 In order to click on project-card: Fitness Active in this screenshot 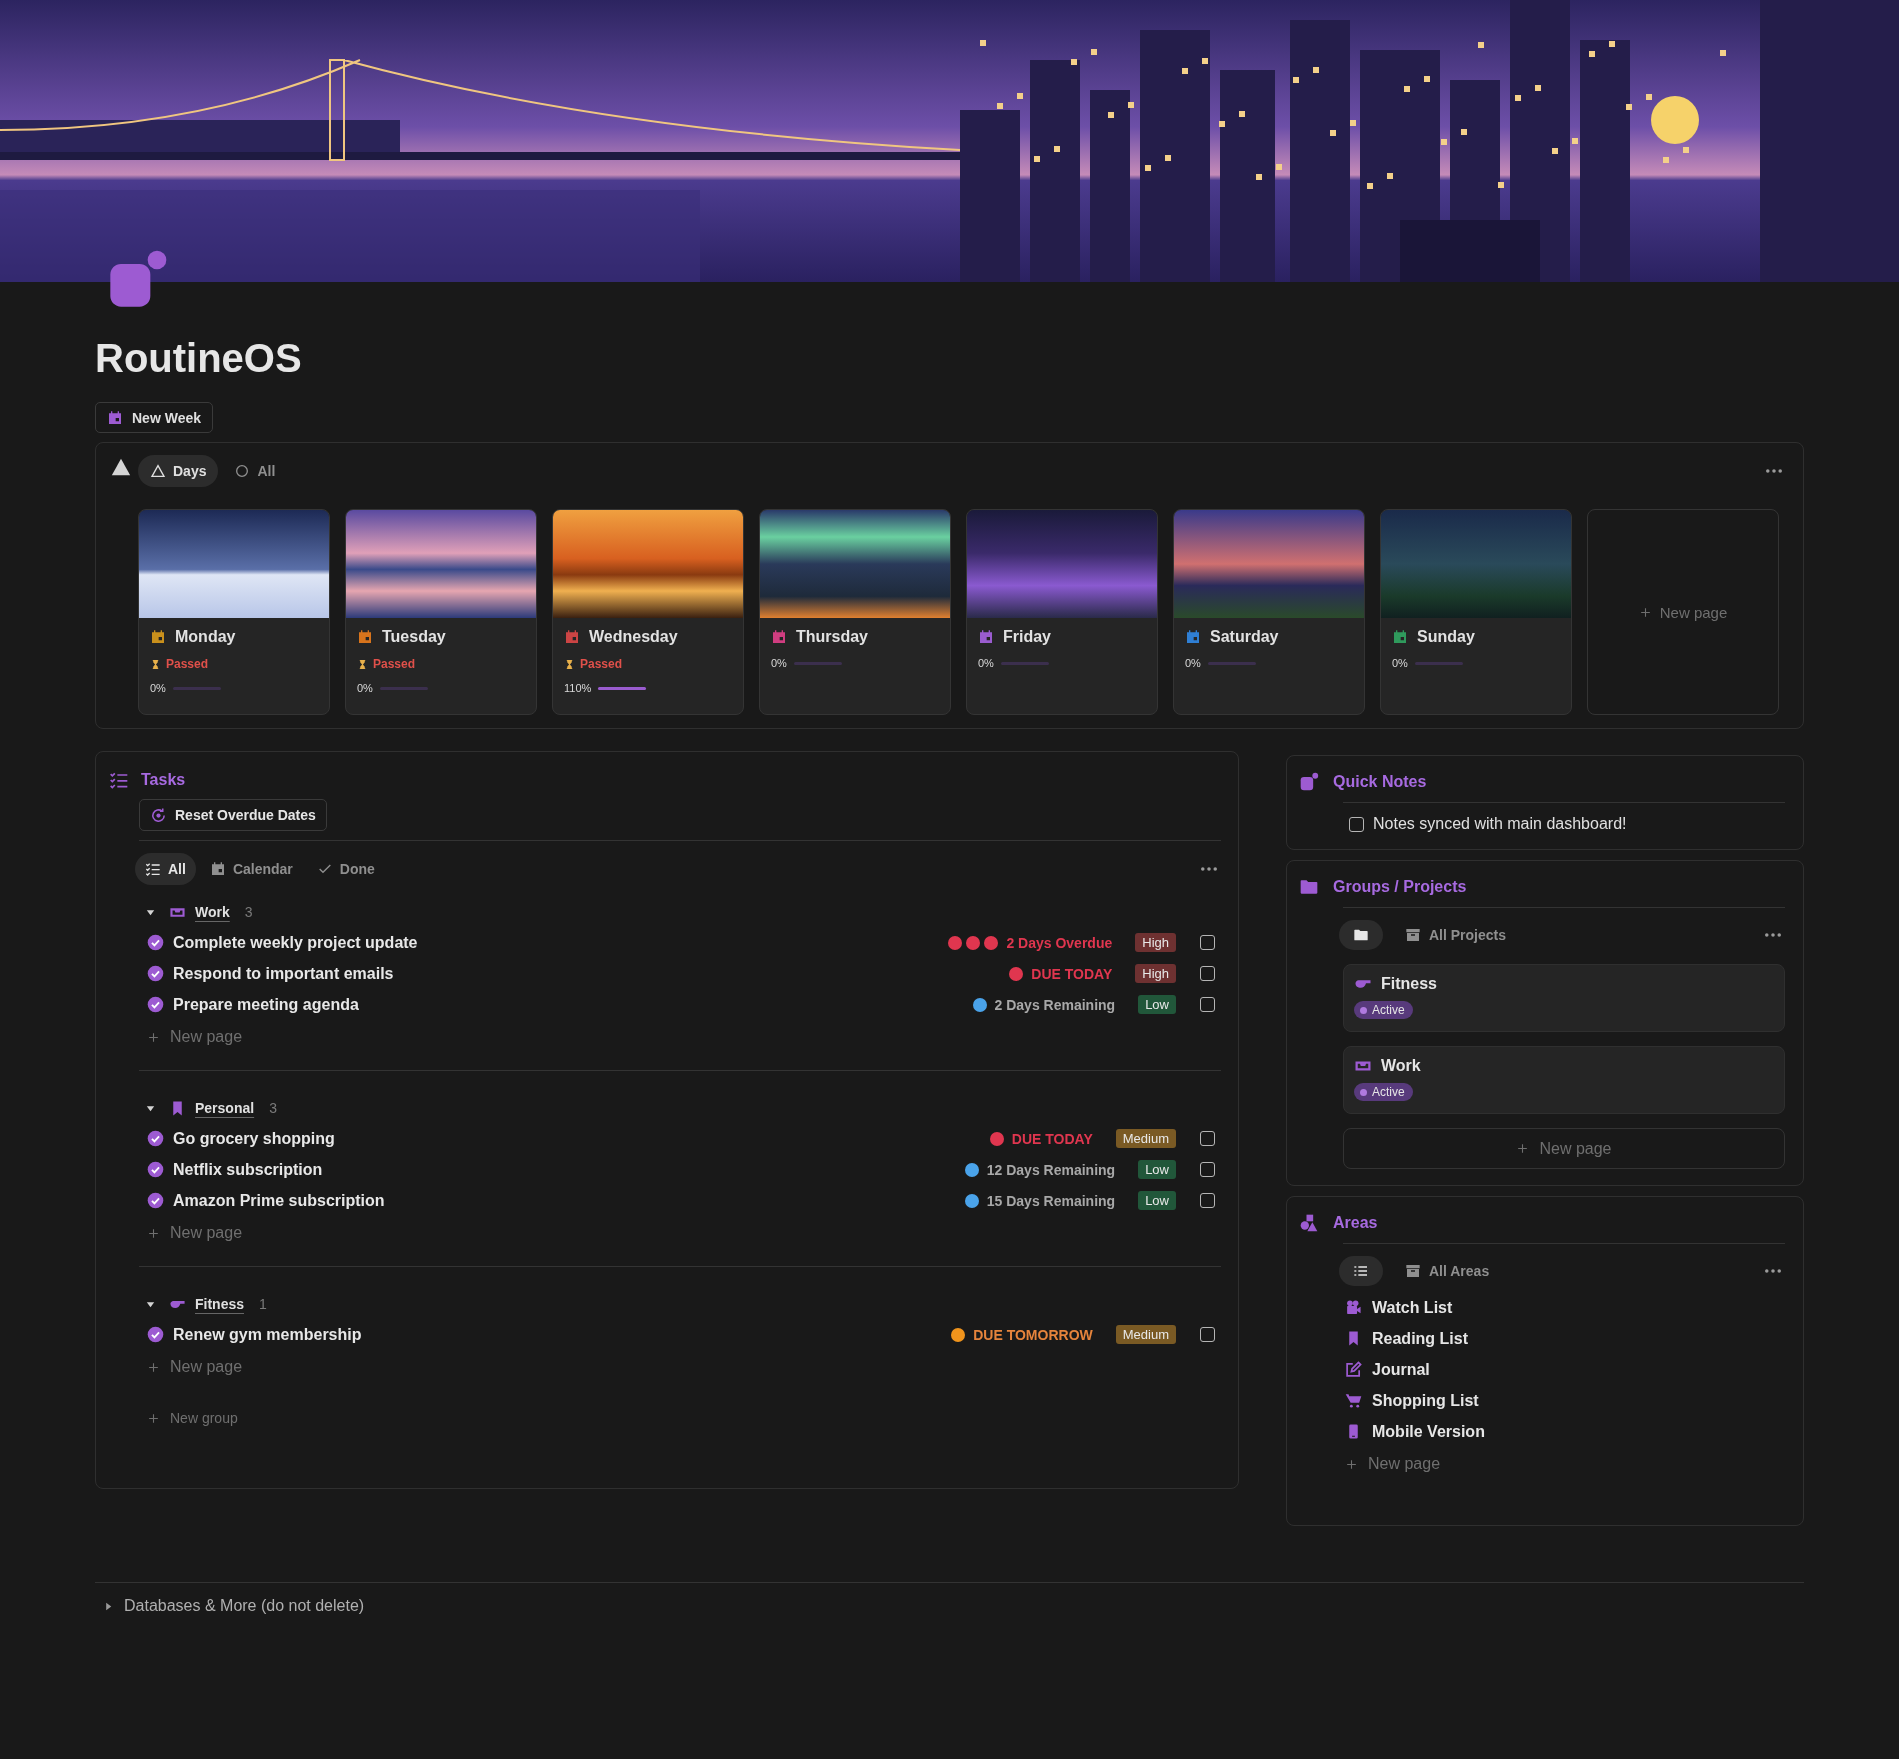, I will do `click(1564, 998)`.